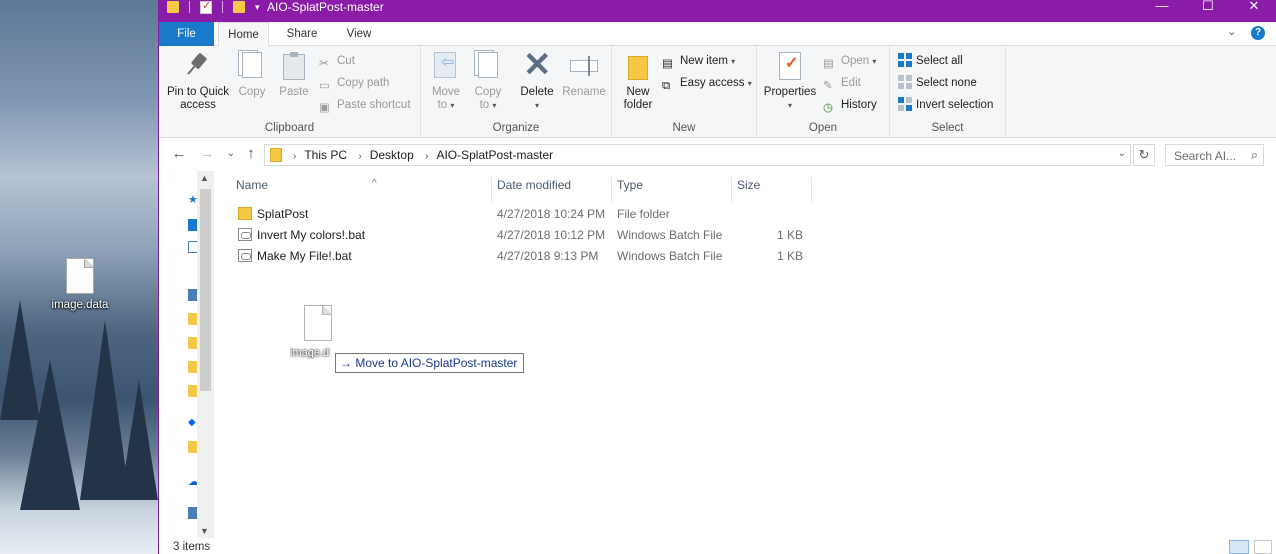  What do you see at coordinates (946, 83) in the screenshot?
I see `select-none-label: Select none` at bounding box center [946, 83].